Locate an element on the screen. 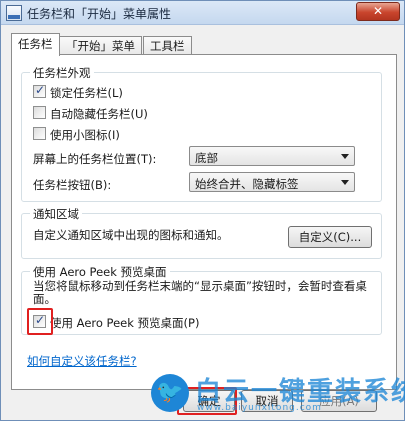  lock-taskbar-label: 锁定任务栏(L) is located at coordinates (86, 93).